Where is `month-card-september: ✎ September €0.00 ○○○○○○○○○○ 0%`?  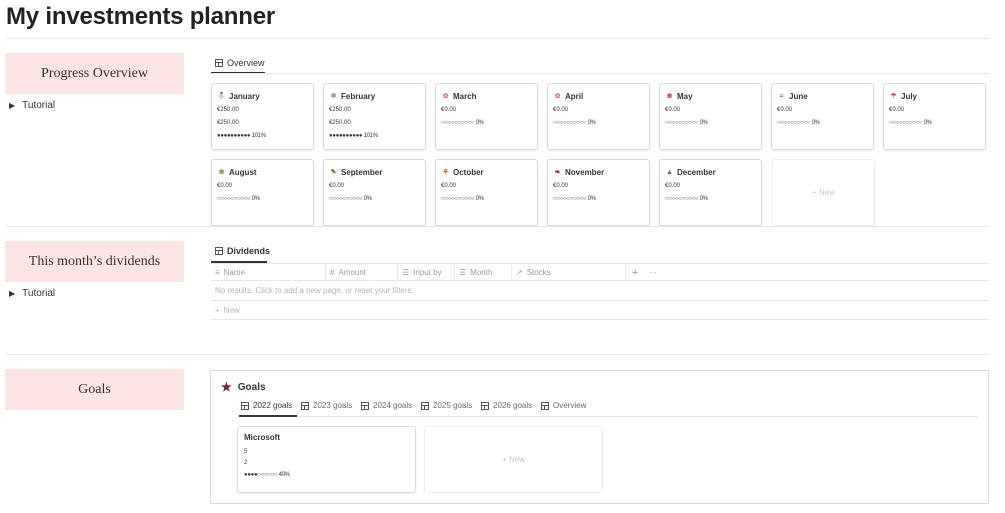
month-card-september: ✎ September €0.00 ○○○○○○○○○○ 0% is located at coordinates (374, 192).